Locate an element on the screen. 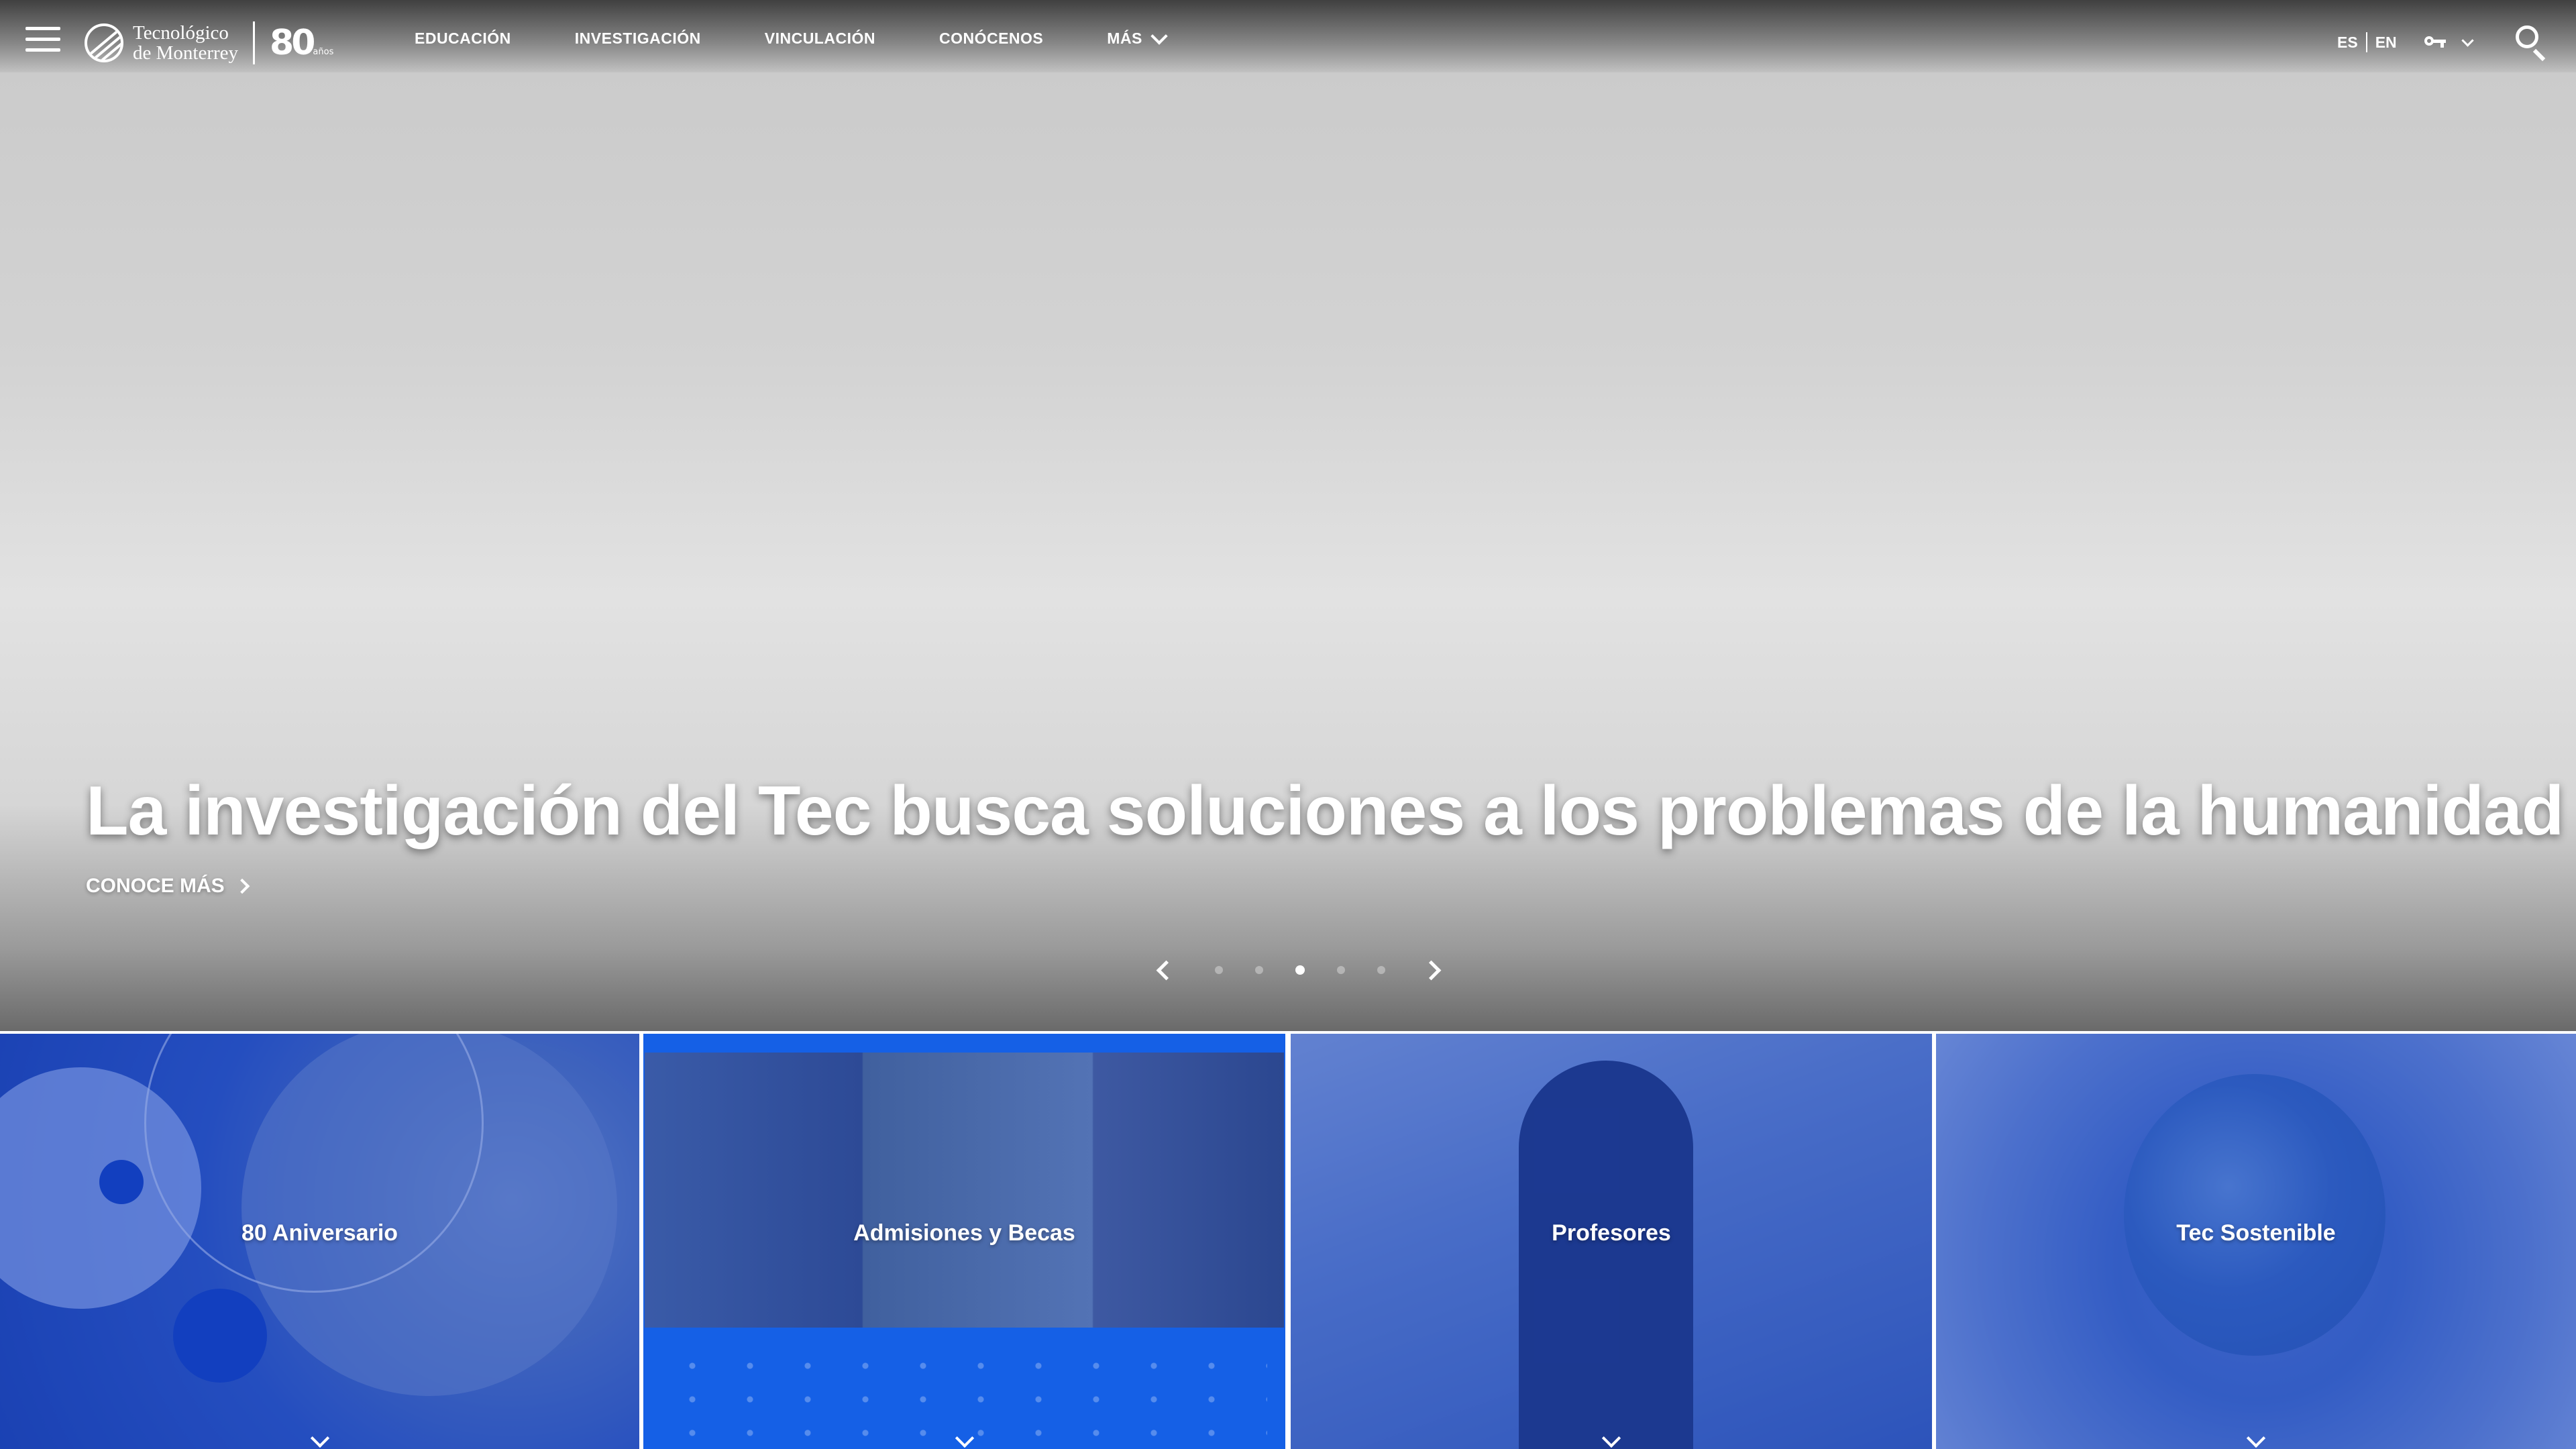 The image size is (2576, 1449). logo-wordmark: Tecnológico de Monterrey is located at coordinates (185, 43).